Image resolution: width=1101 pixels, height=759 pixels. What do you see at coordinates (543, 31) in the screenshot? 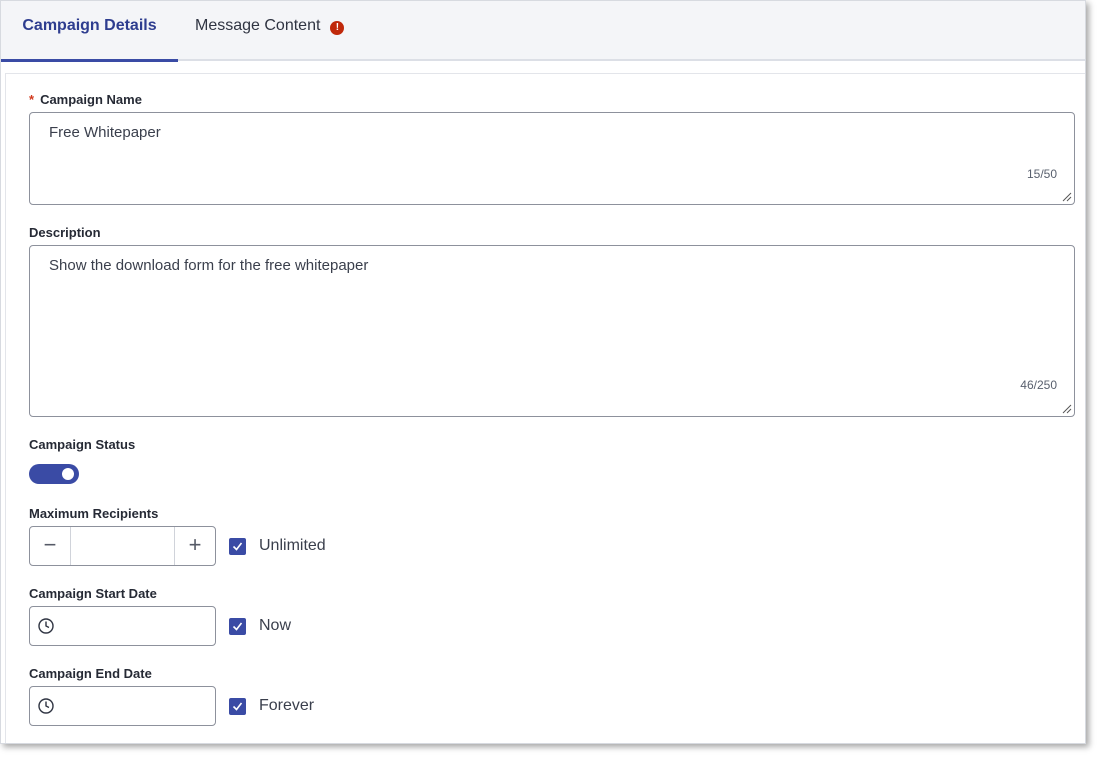
I see `tab-bar: Campaign Details Message Content!` at bounding box center [543, 31].